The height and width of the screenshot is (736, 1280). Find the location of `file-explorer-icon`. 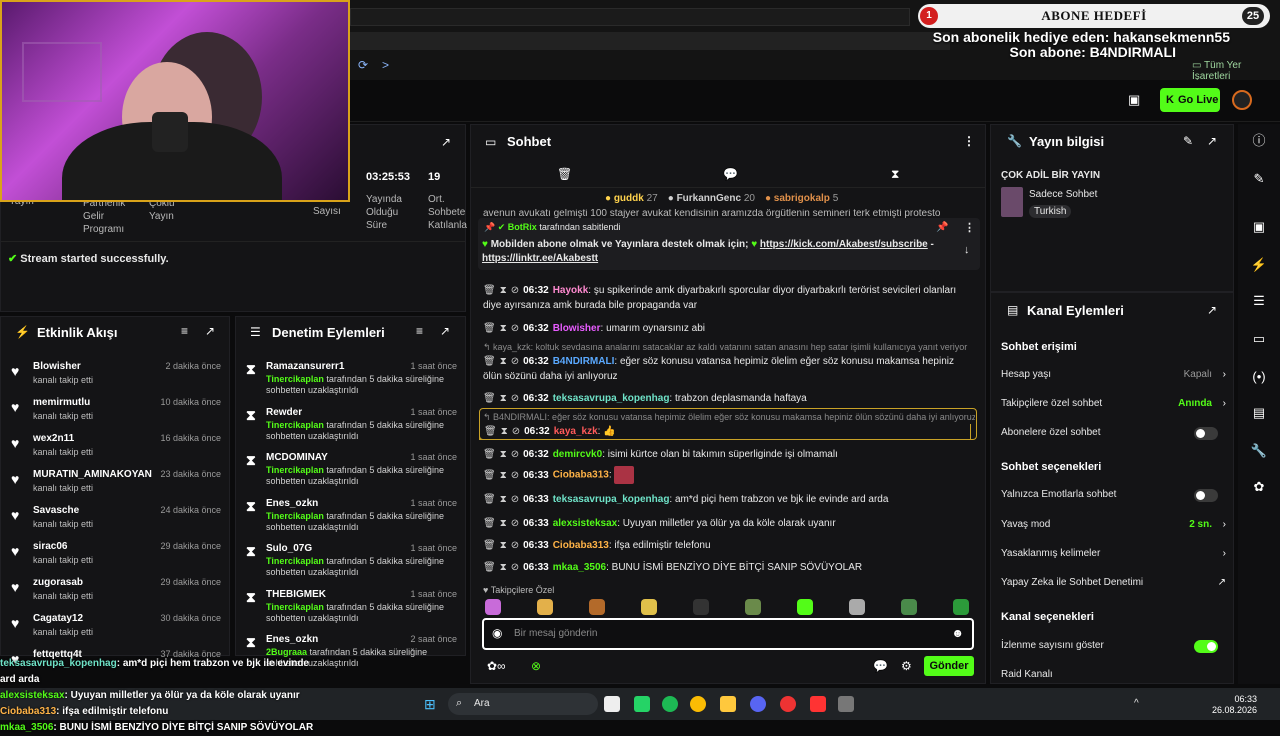

file-explorer-icon is located at coordinates (728, 704).